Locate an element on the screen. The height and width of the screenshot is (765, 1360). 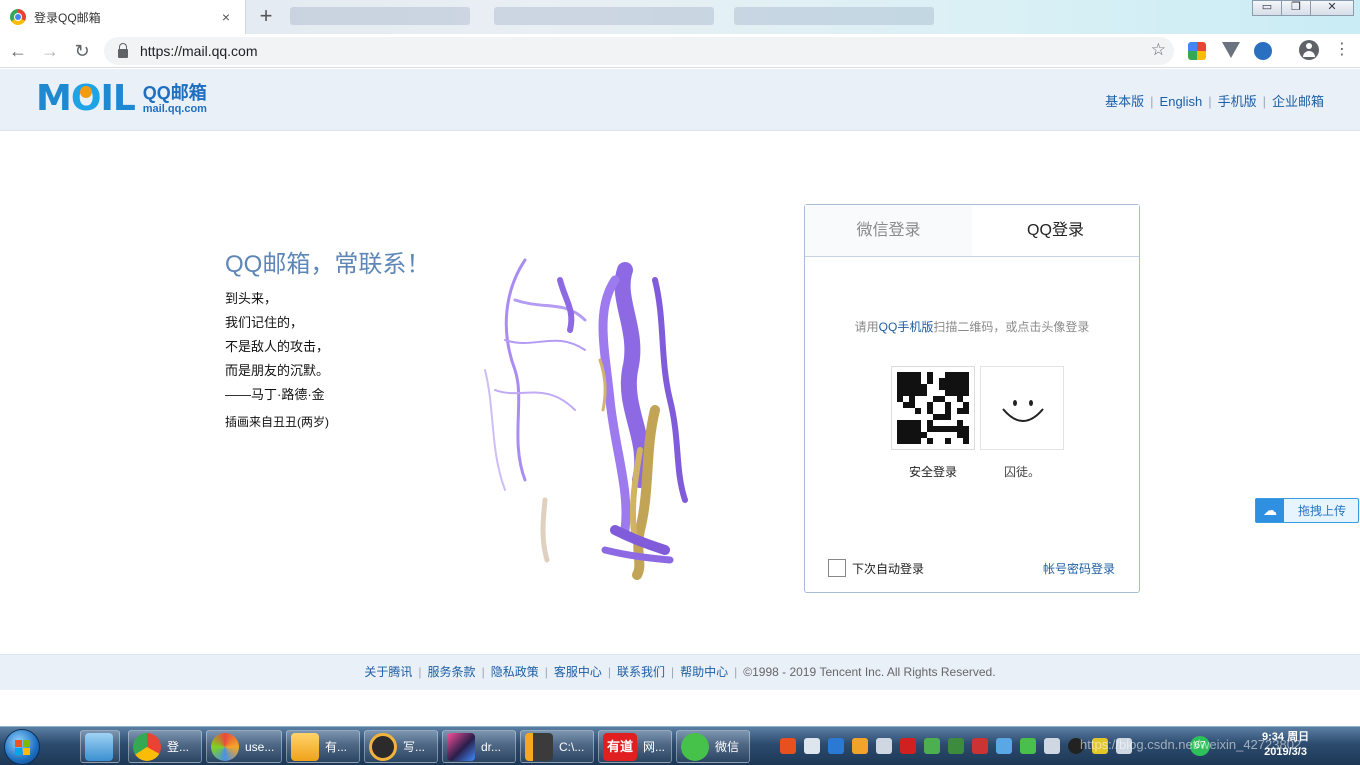
qq-mail-logo: MOIL QQ邮箱 mail.qq.com is located at coordinates (121, 99).